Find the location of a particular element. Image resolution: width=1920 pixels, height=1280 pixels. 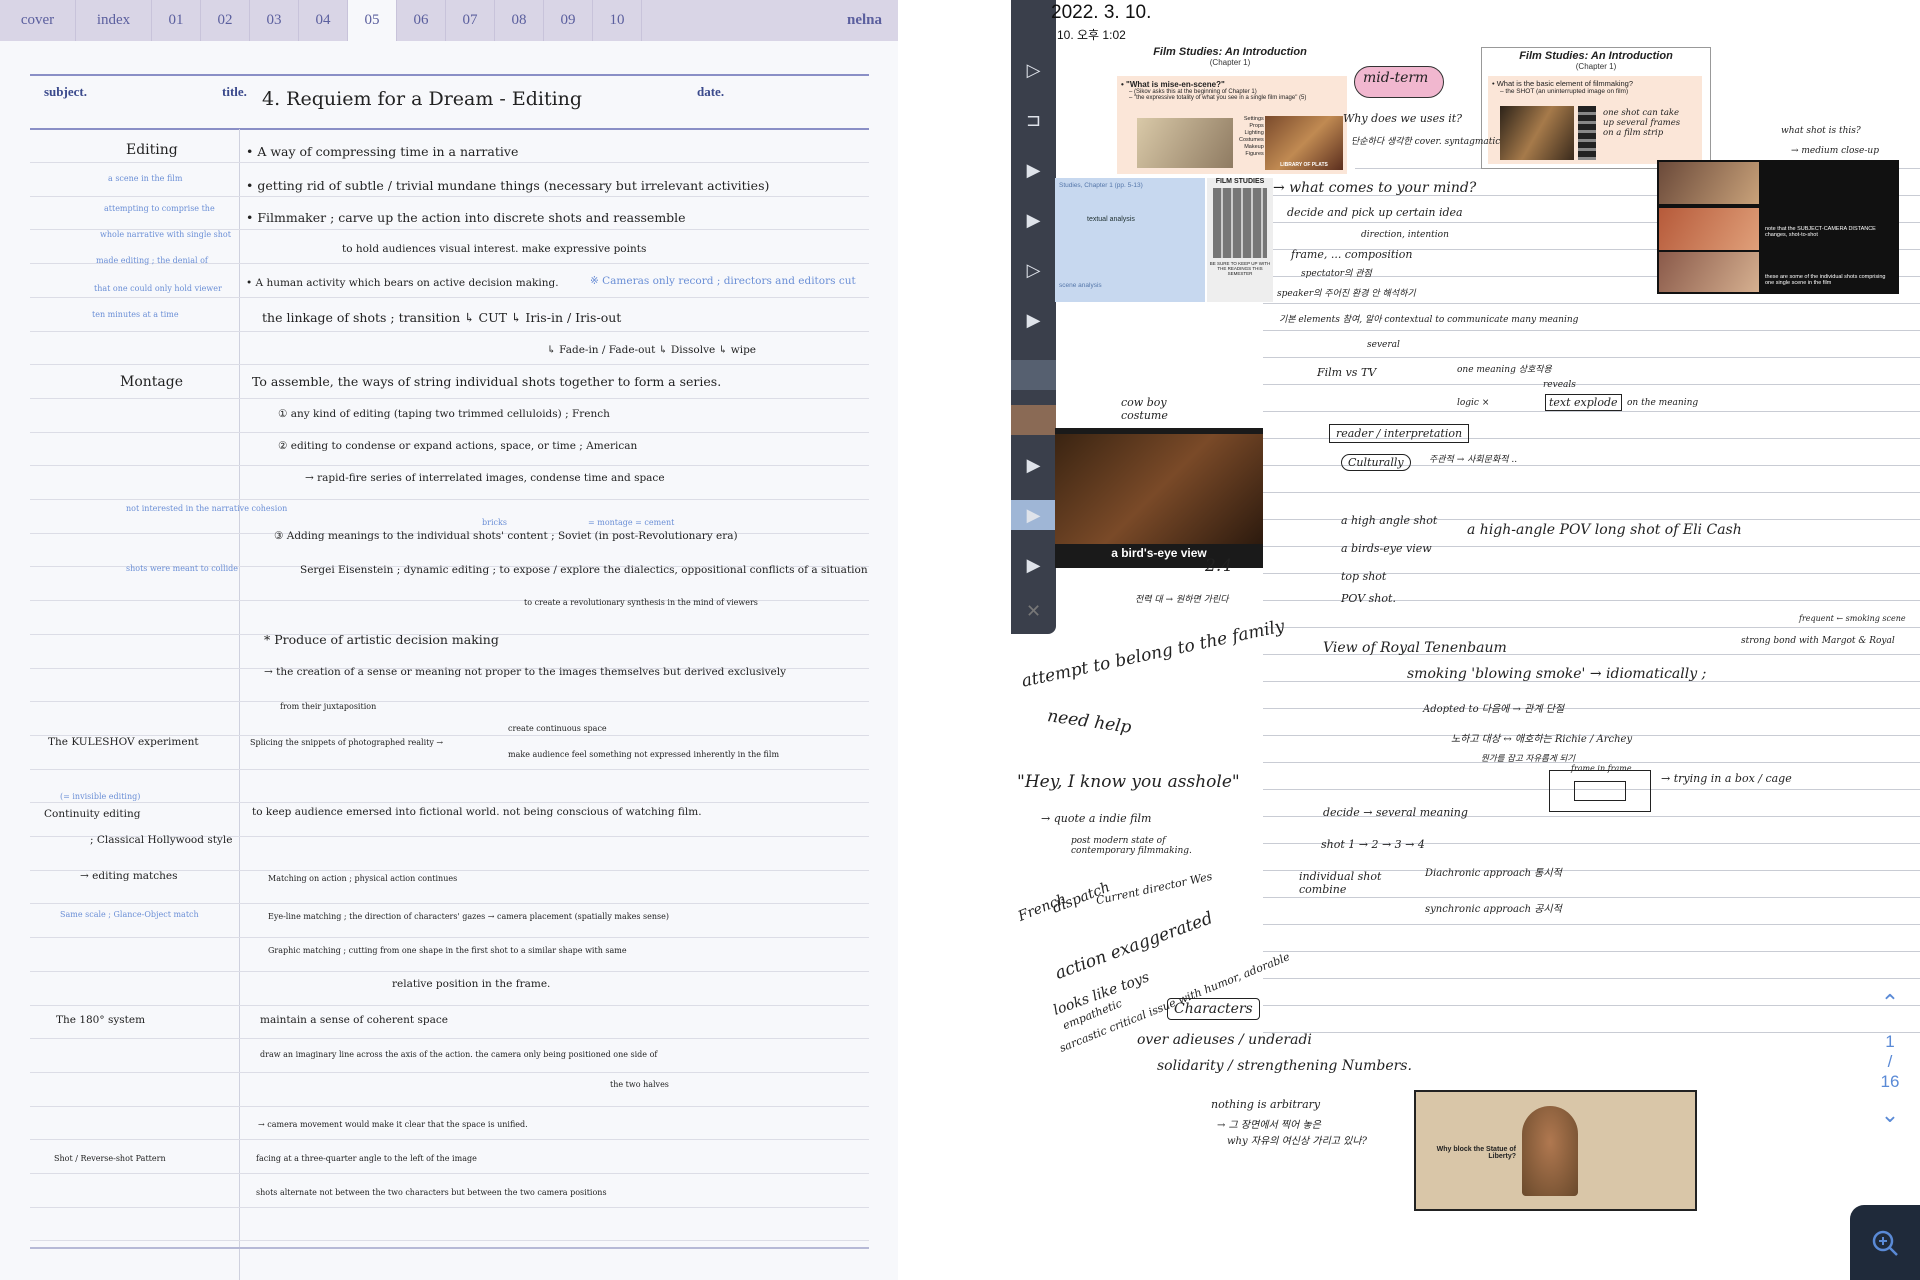

ink-note: solidarity / strengthening Numbers. is located at coordinates (1284, 1066).